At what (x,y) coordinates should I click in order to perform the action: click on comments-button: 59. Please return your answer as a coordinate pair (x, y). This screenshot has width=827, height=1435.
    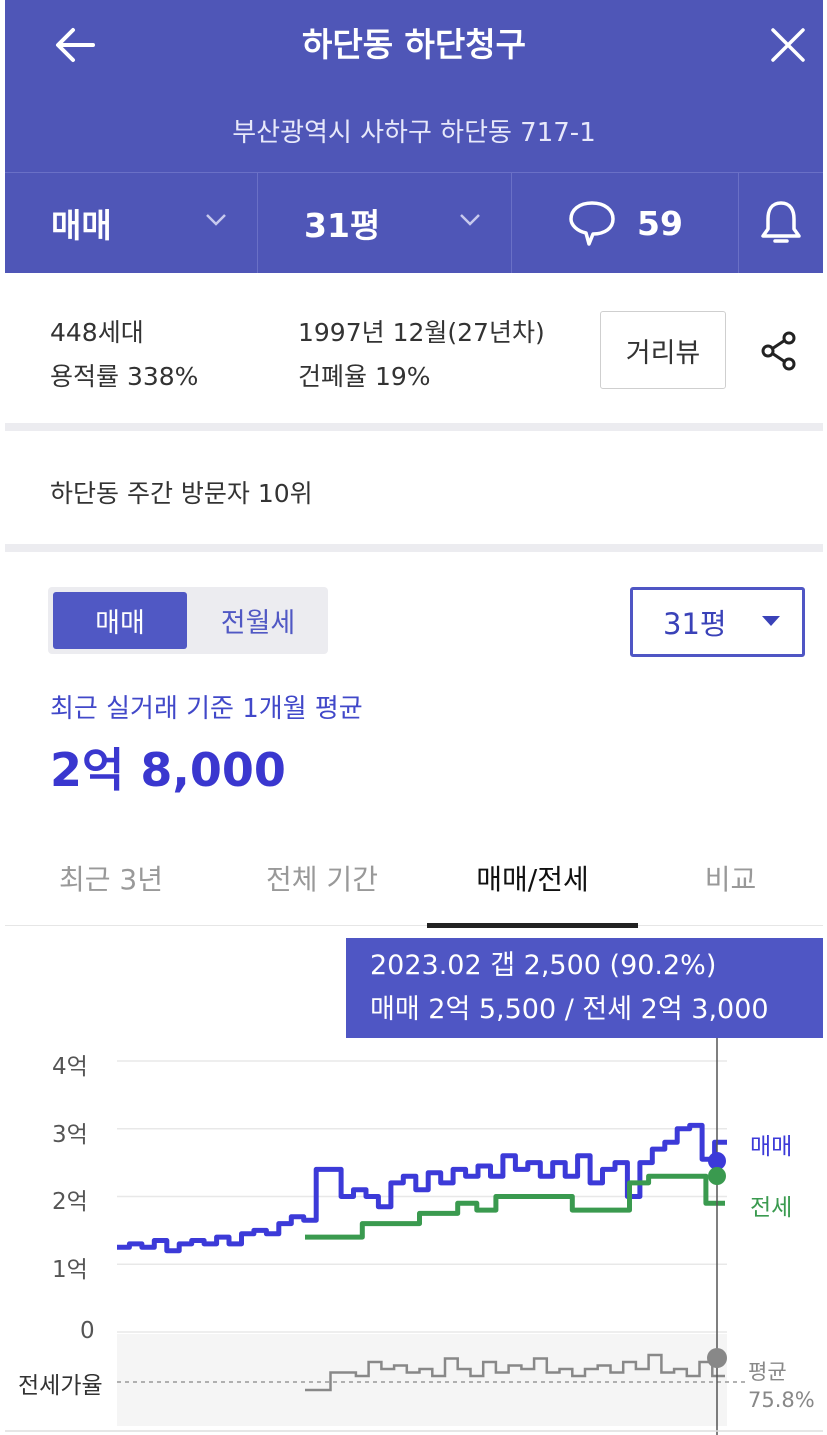
    Looking at the image, I should click on (625, 223).